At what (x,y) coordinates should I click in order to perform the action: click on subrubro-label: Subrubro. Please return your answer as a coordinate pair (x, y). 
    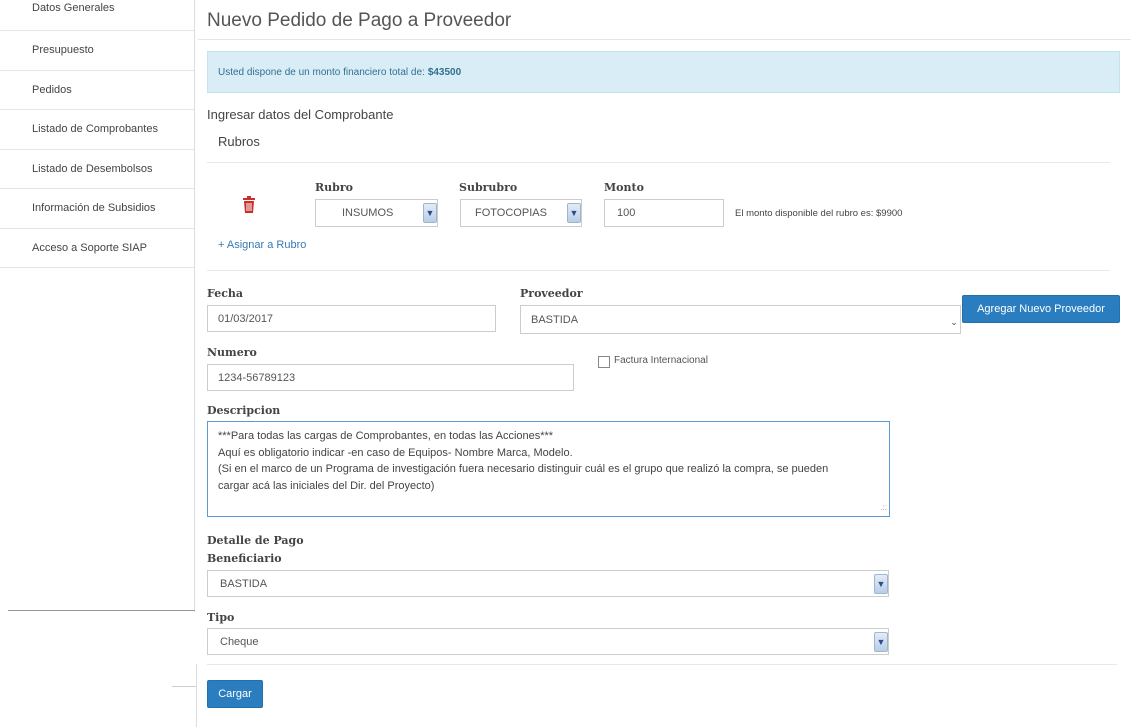
    Looking at the image, I should click on (488, 187).